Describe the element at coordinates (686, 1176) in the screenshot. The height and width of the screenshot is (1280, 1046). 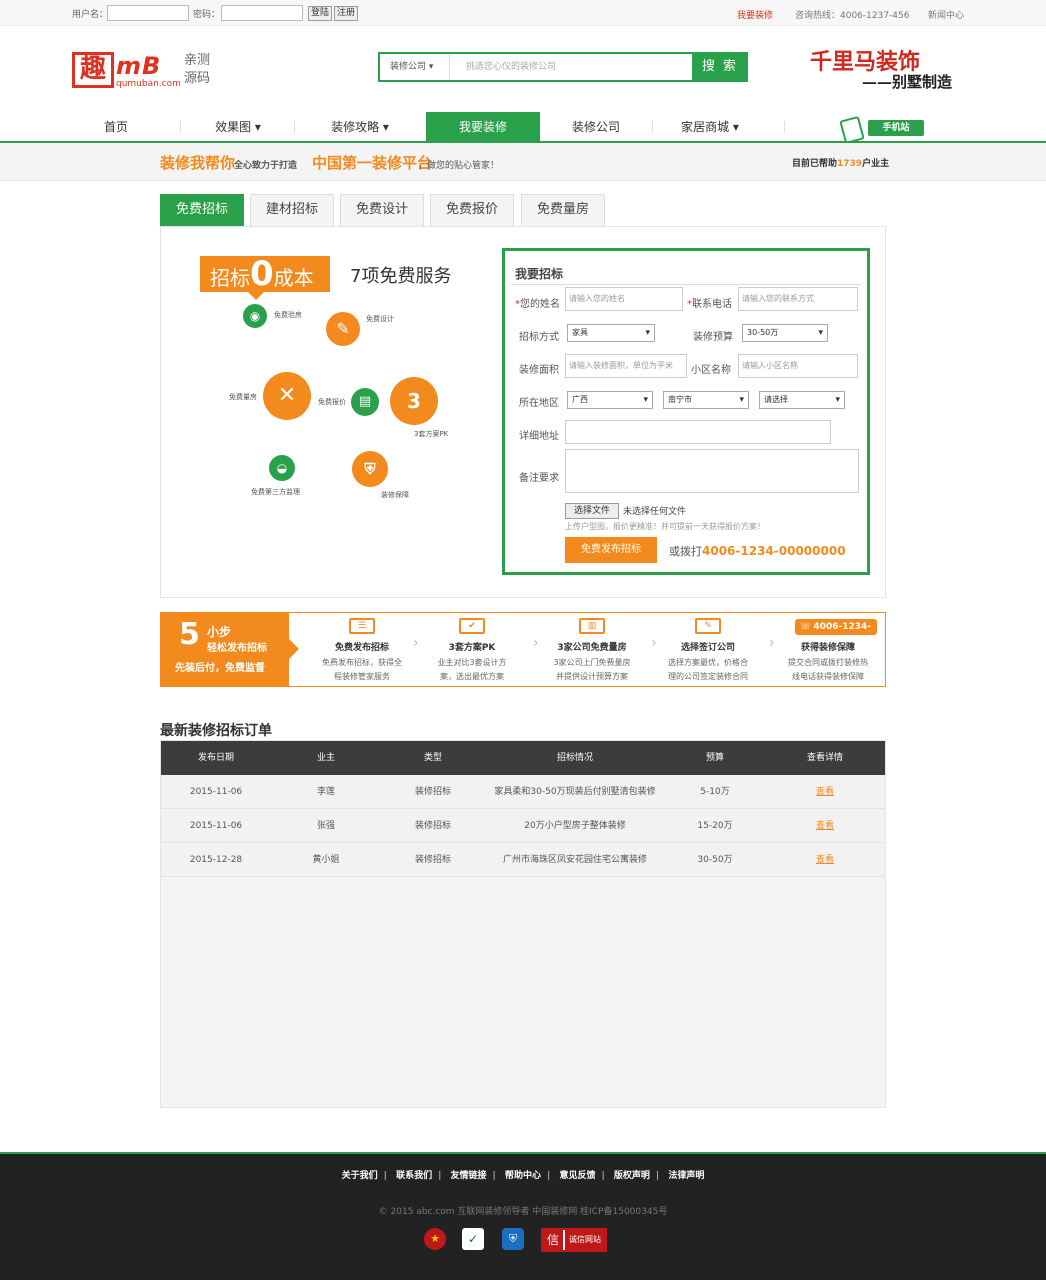
I see `footer-link-legal: 法律声明` at that location.